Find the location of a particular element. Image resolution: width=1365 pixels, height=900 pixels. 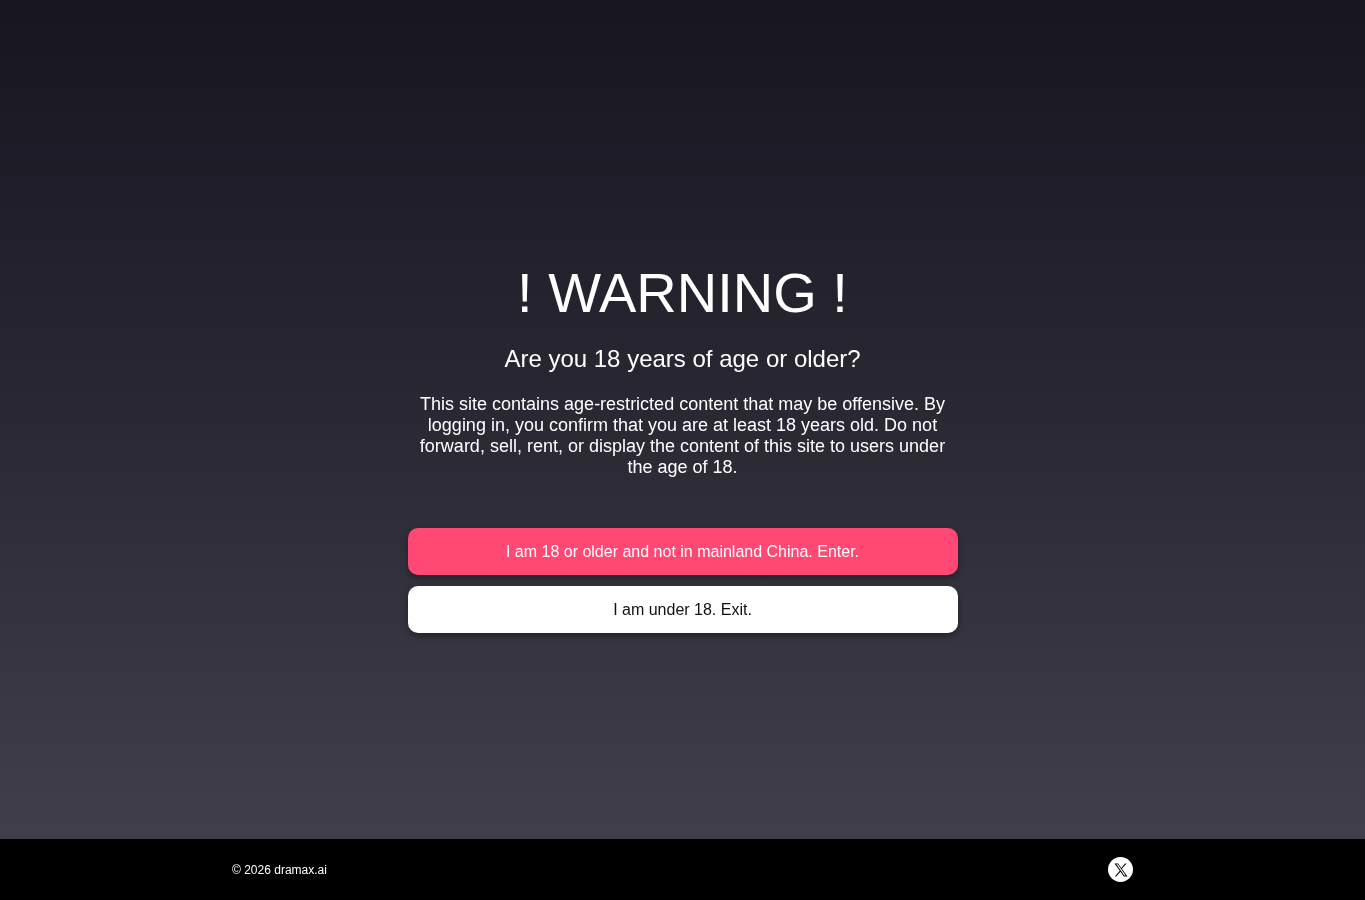

exit-button: I am under 18. Exit. is located at coordinates (682, 609).